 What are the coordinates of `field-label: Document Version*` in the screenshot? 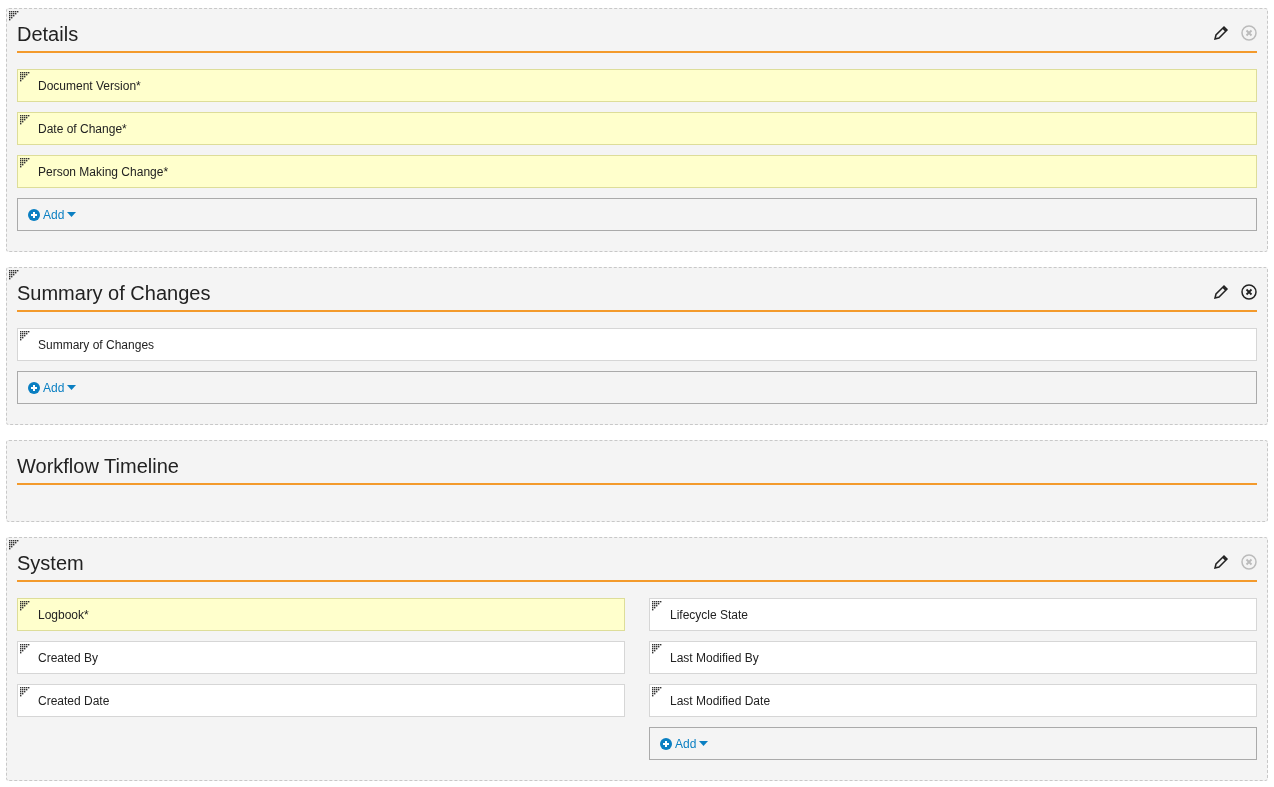 It's located at (89, 86).